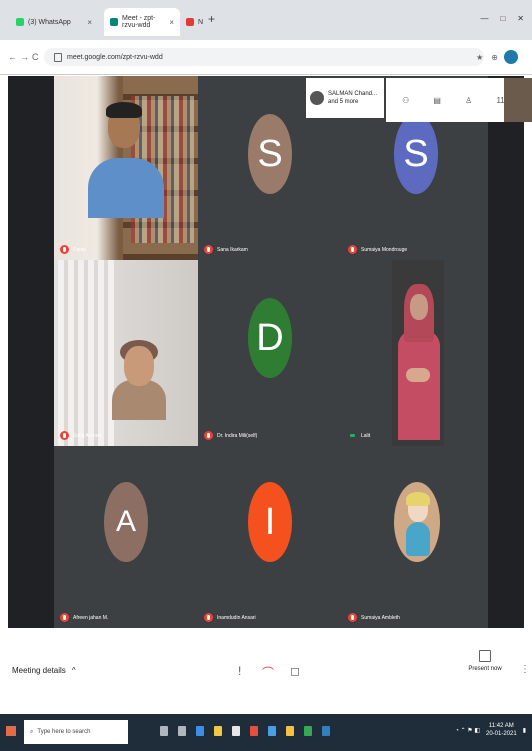  I want to click on minimize-button: —, so click(484, 18).